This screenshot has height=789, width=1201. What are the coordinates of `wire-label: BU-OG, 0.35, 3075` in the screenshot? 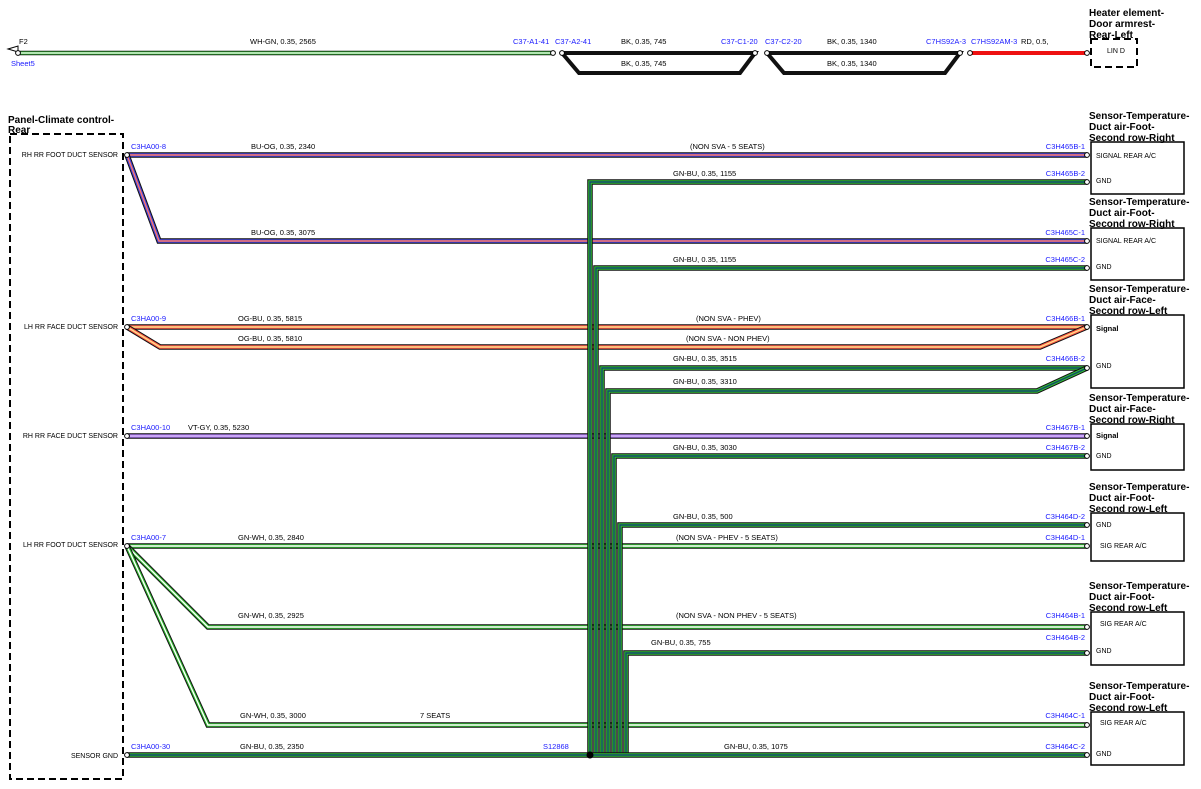 It's located at (283, 232).